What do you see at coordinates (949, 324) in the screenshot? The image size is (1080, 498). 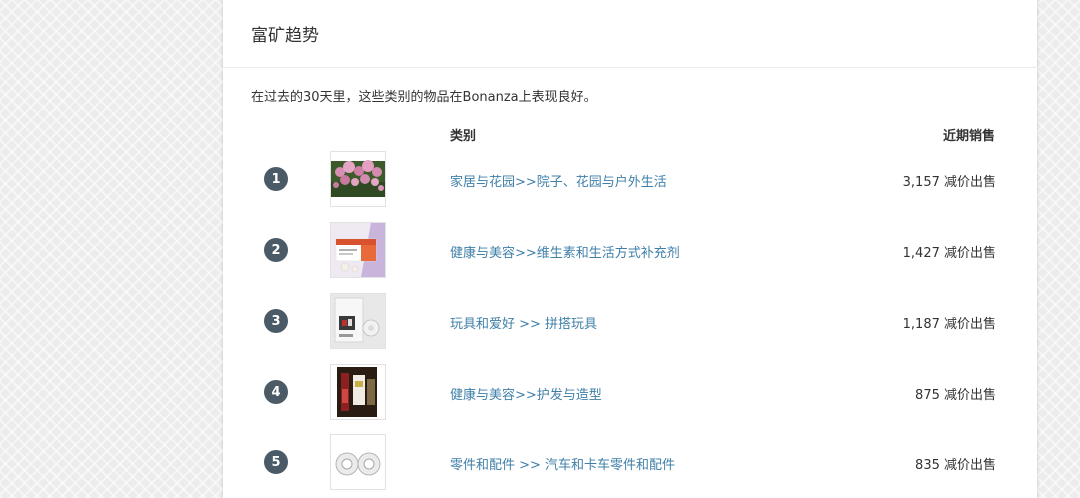 I see `recent-sales-3: 1,187 减价出售` at bounding box center [949, 324].